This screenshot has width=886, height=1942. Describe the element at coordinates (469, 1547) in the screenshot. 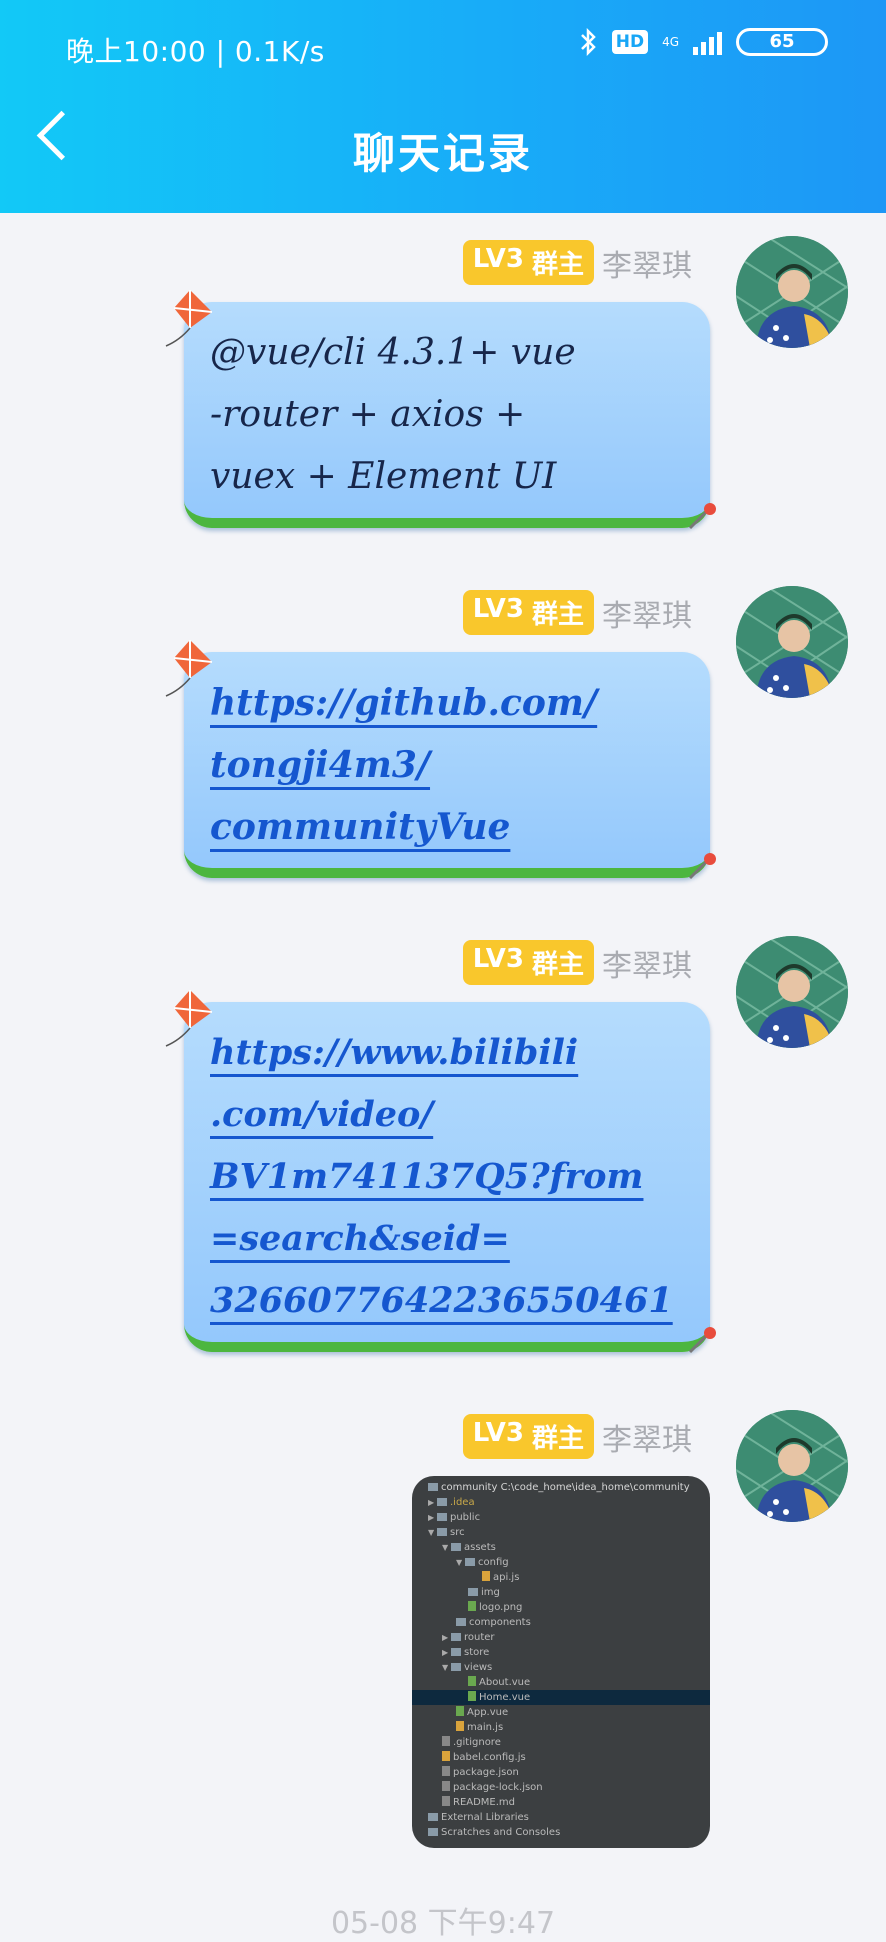

I see `tree-item: ▼ assets` at that location.